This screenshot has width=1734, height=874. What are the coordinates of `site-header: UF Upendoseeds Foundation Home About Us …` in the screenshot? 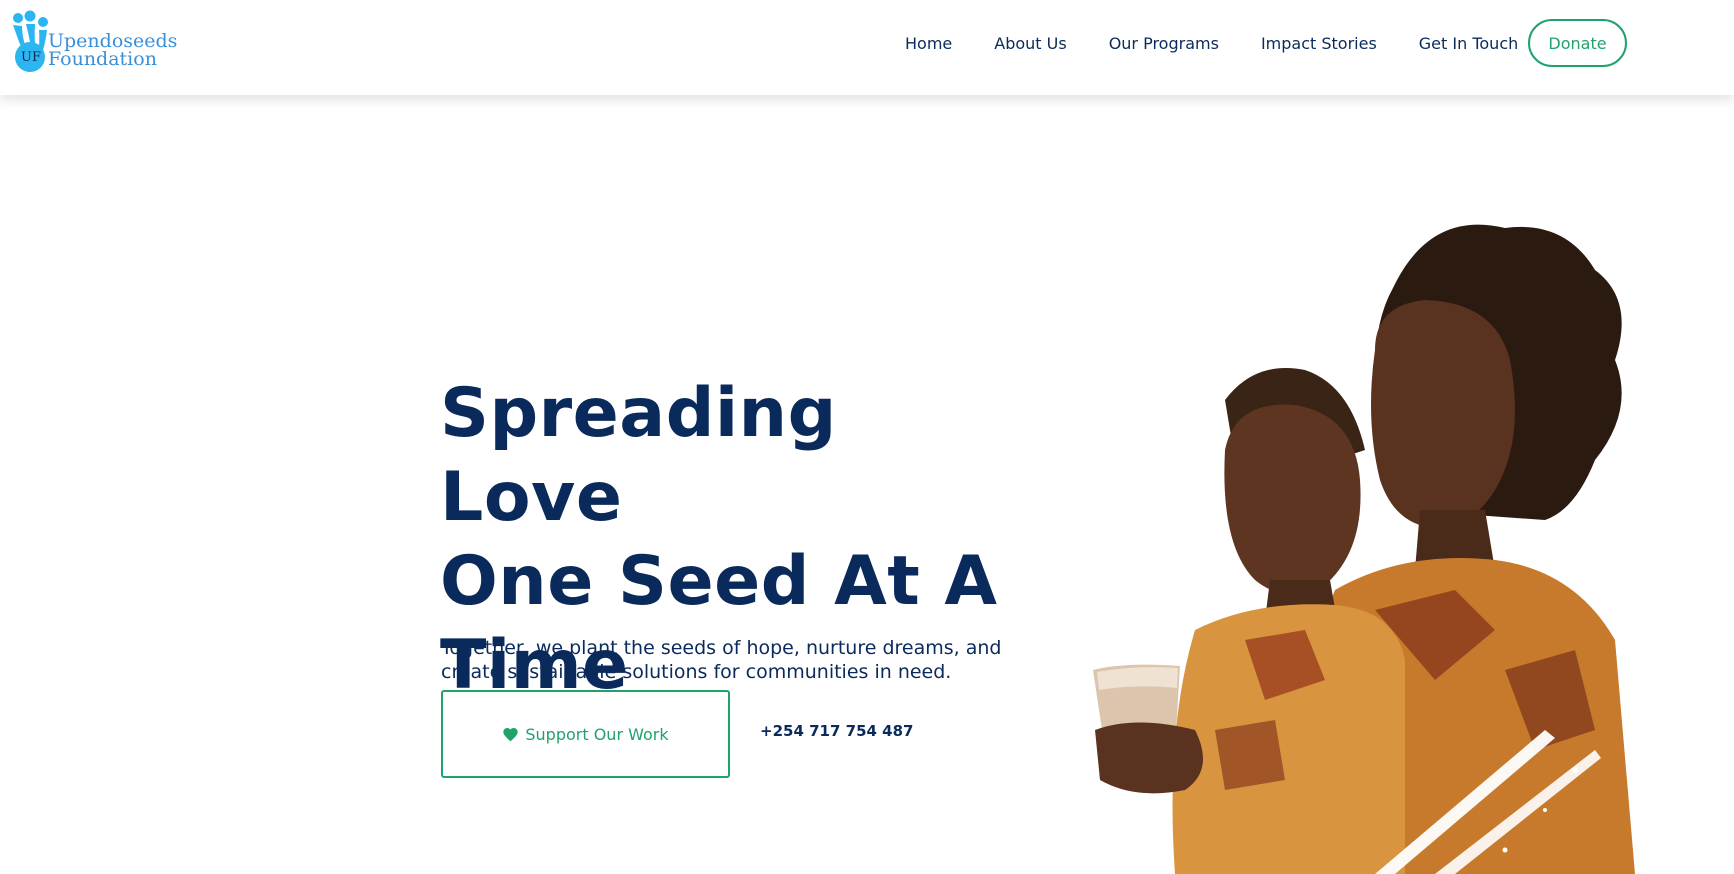 It's located at (867, 47).